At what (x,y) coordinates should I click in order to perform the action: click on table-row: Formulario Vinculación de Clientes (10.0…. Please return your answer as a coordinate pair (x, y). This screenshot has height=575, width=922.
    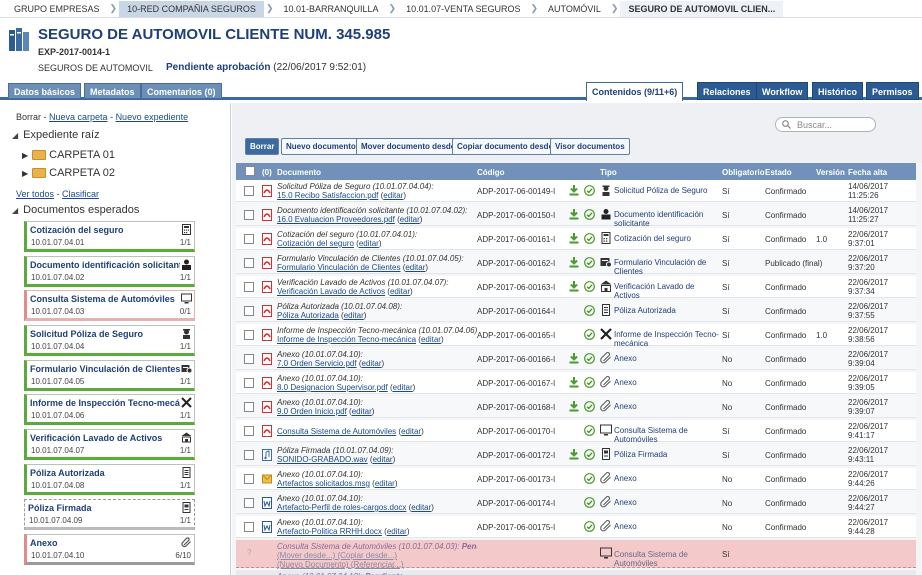
    Looking at the image, I should click on (576, 264).